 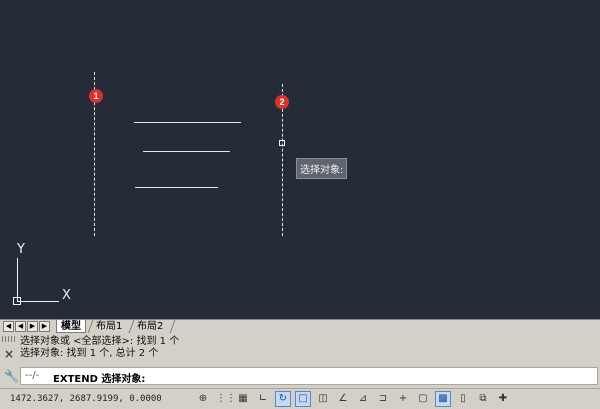 I want to click on coordinate-readout: 1472.3627, 2687.9199, 0.0000, so click(x=86, y=399).